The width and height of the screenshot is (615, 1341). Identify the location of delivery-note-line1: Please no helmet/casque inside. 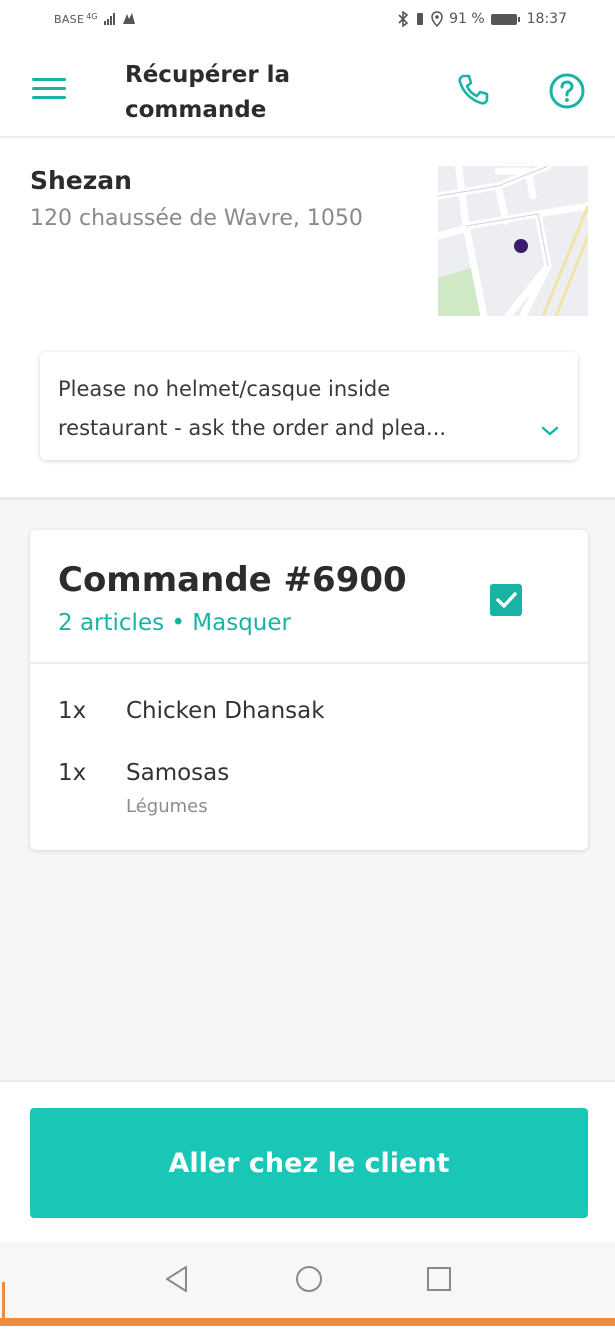
(224, 389).